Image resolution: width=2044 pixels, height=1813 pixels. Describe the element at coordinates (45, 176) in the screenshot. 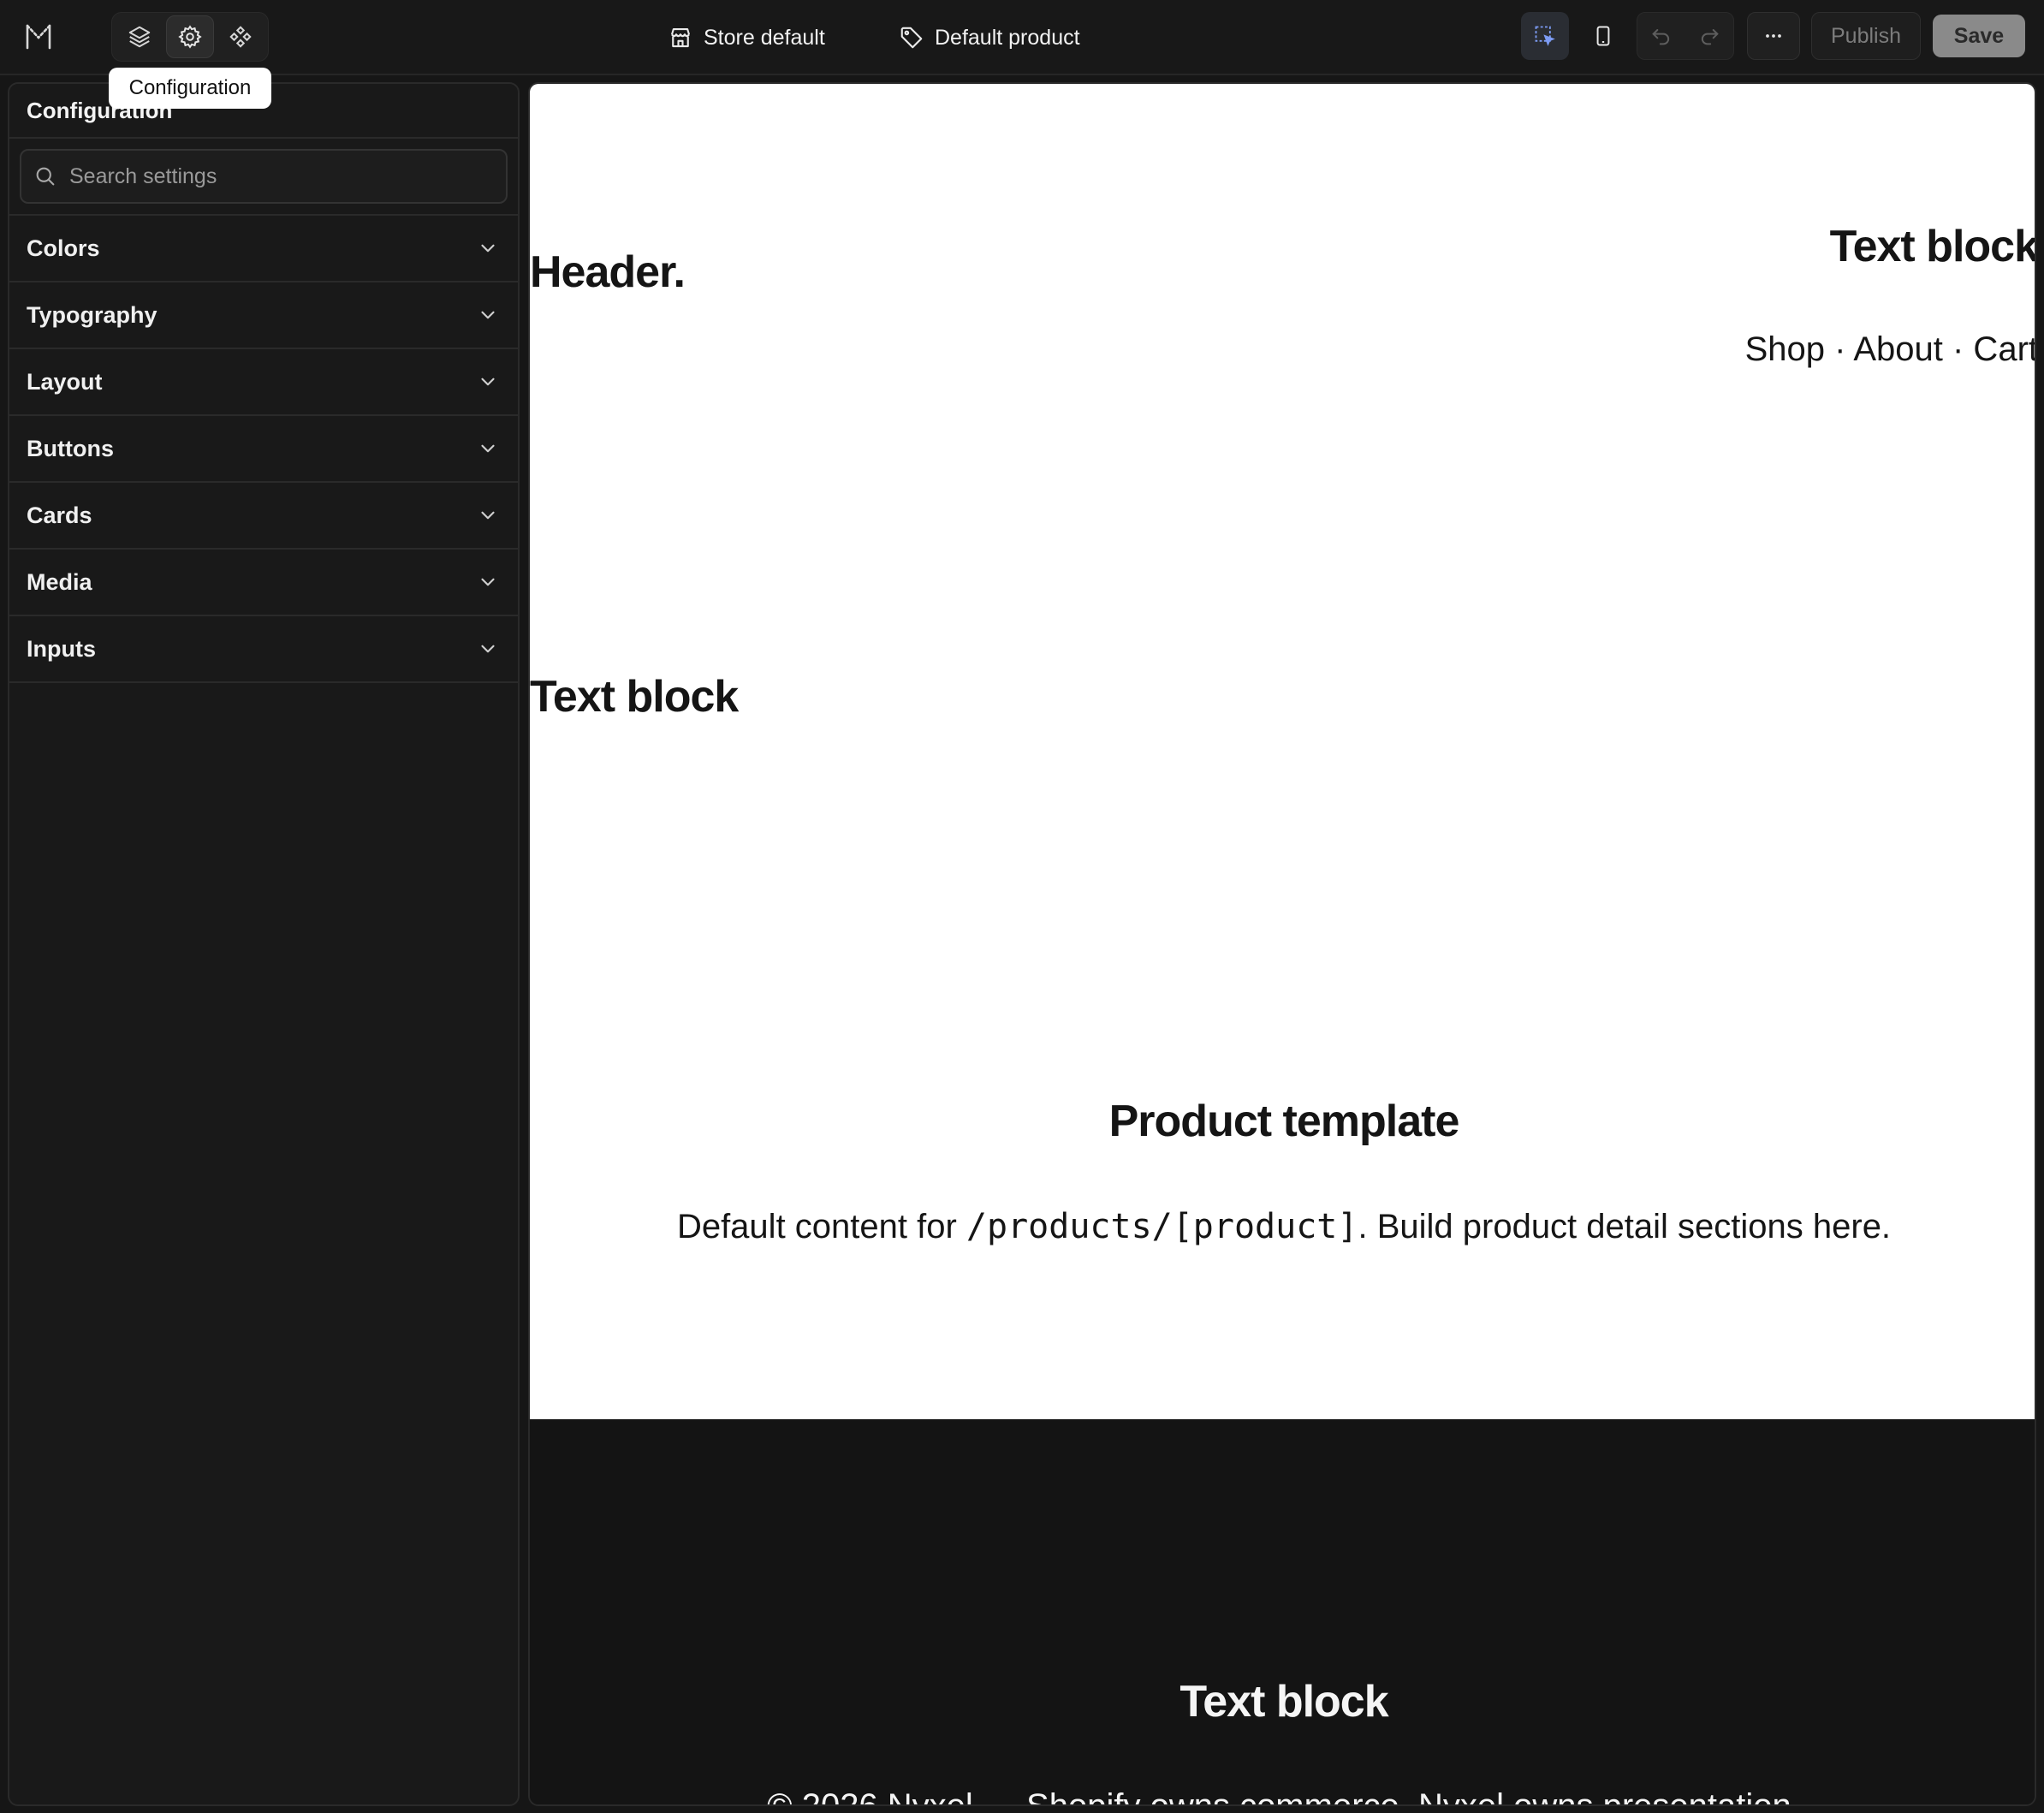

I see `search-icon` at that location.